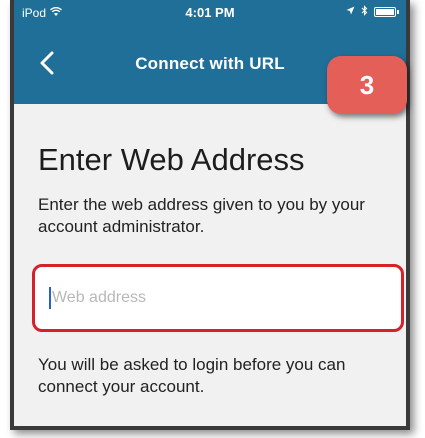 The image size is (425, 438). What do you see at coordinates (372, 12) in the screenshot?
I see `status-bar-right` at bounding box center [372, 12].